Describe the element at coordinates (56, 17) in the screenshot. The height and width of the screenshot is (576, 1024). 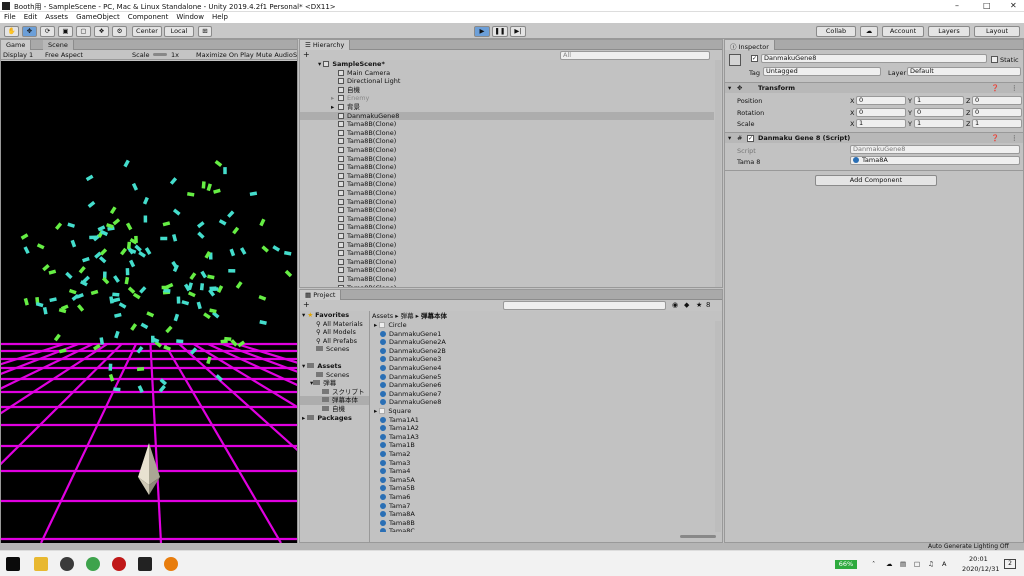
I see `menu-assets: Assets` at that location.